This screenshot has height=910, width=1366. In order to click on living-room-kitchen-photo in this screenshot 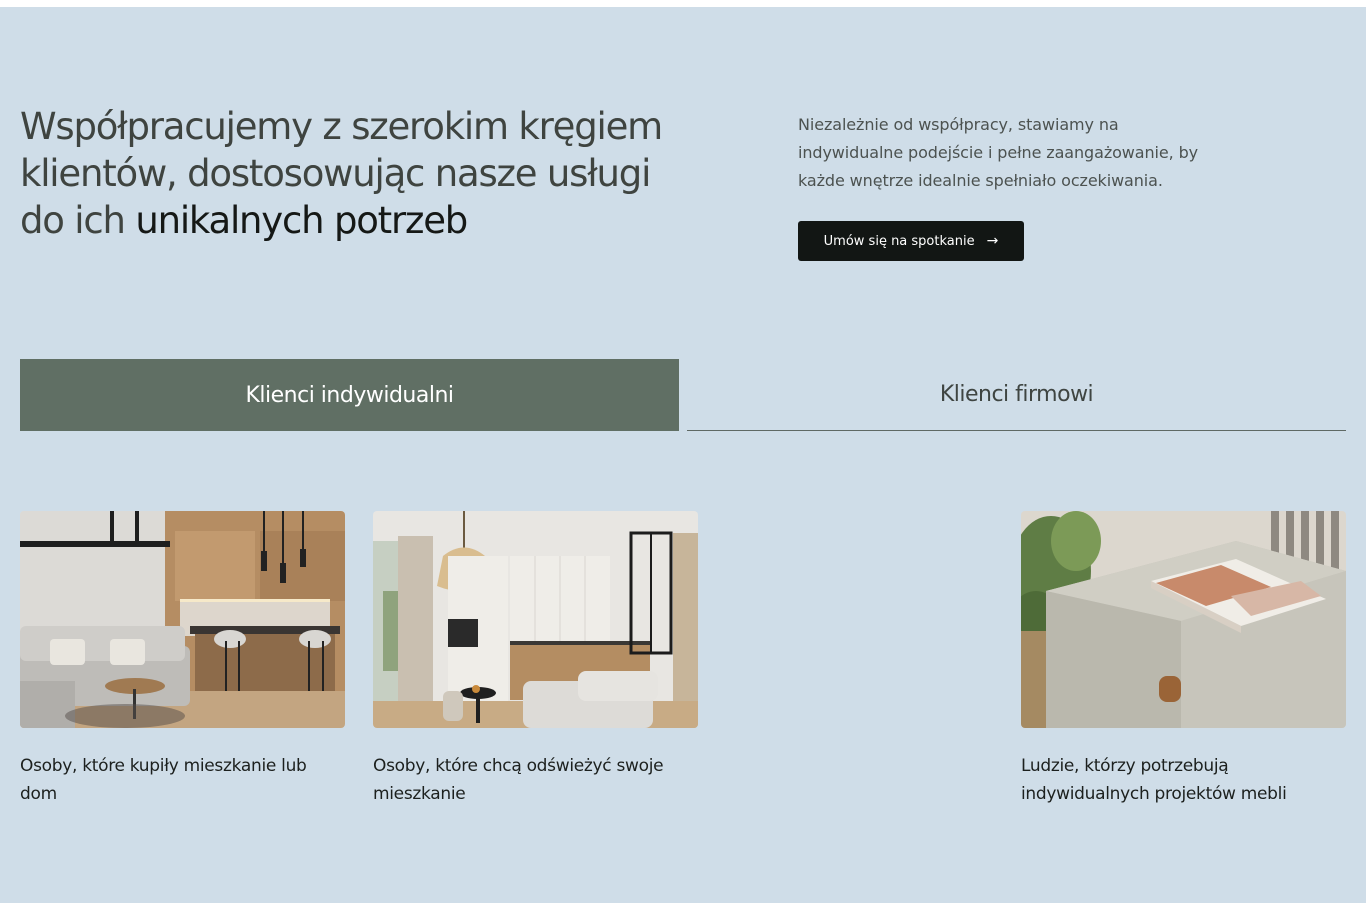, I will do `click(182, 619)`.